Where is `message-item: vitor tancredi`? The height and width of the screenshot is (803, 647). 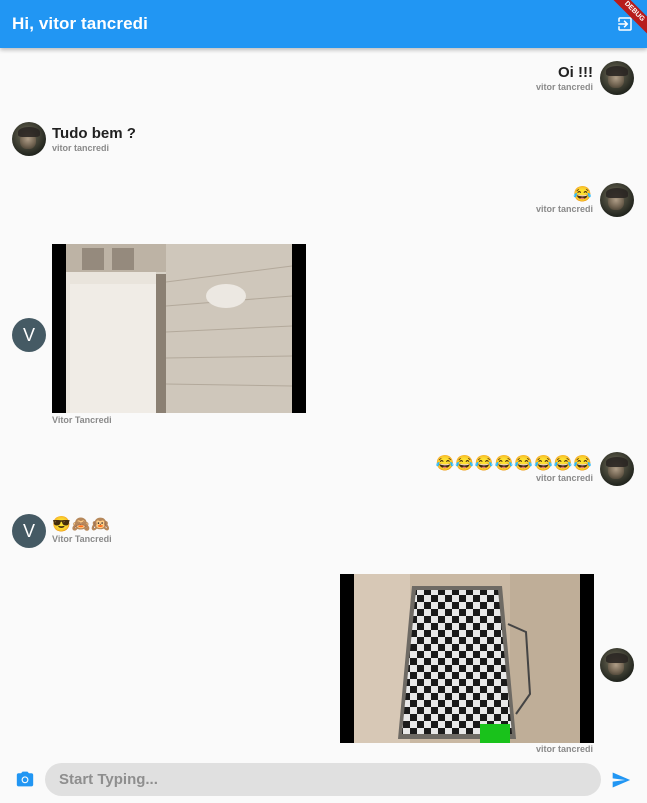 message-item: vitor tancredi is located at coordinates (564, 748).